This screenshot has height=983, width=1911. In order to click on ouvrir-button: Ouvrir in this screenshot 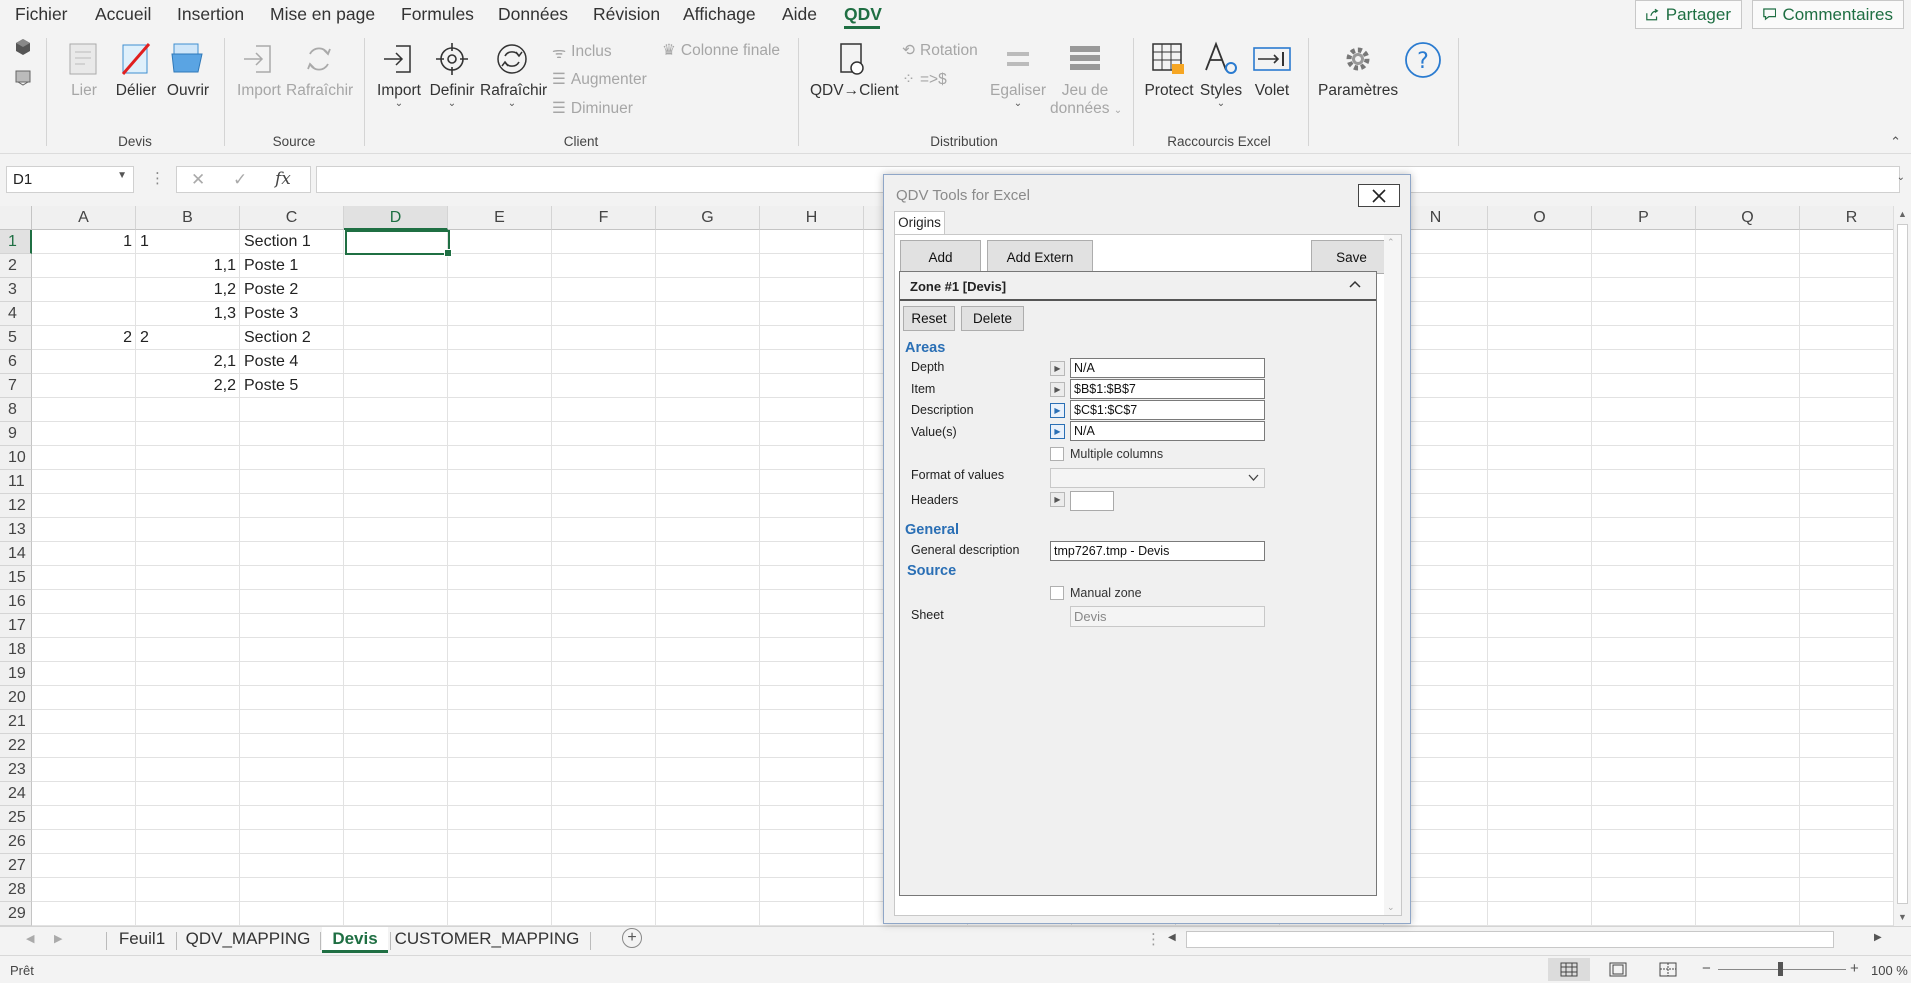, I will do `click(188, 70)`.